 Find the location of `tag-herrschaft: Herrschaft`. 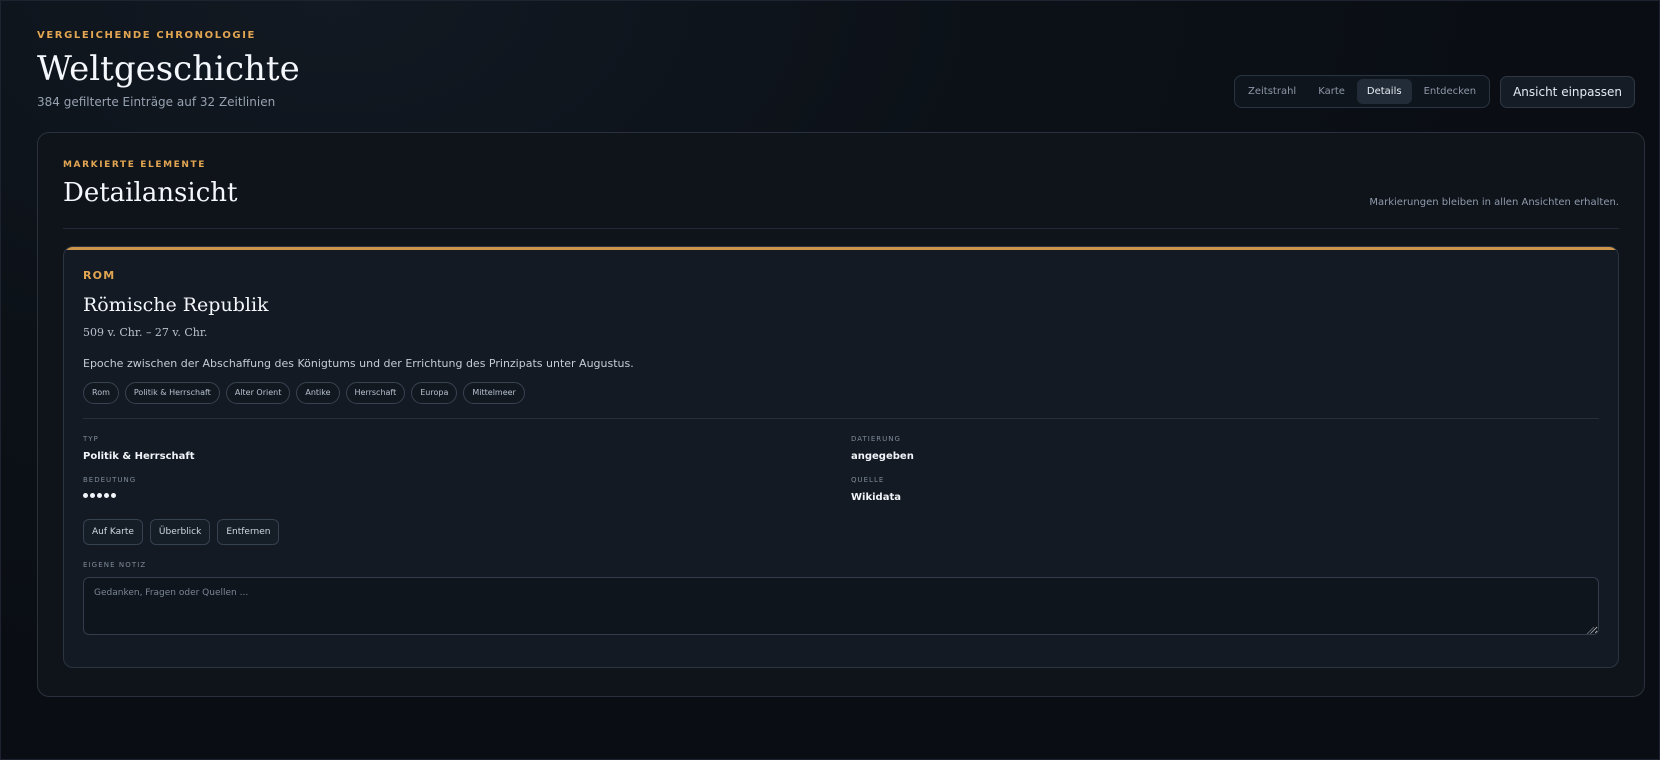

tag-herrschaft: Herrschaft is located at coordinates (375, 393).